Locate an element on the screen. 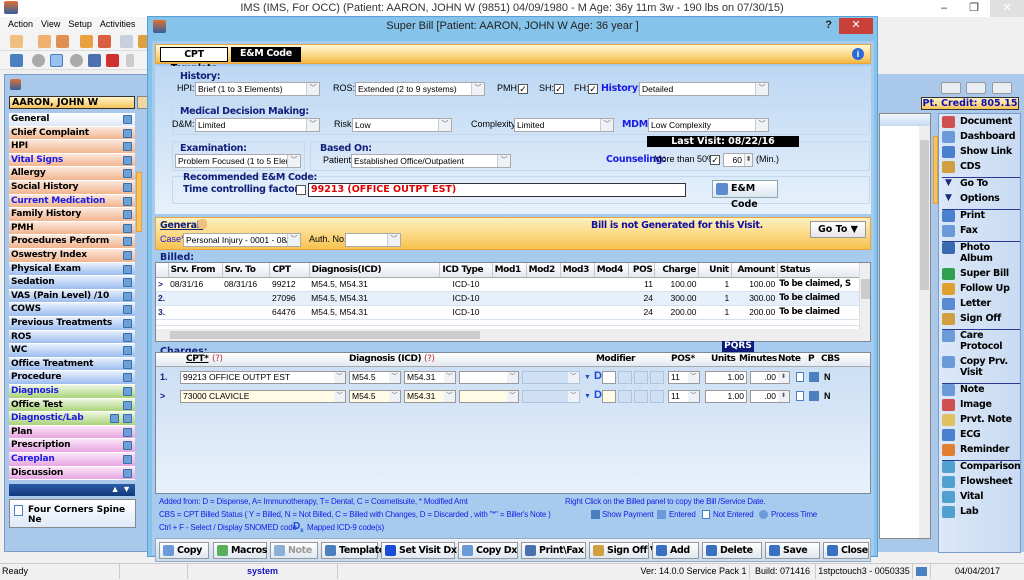  tool-dashboard: Dashboard is located at coordinates (981, 137).